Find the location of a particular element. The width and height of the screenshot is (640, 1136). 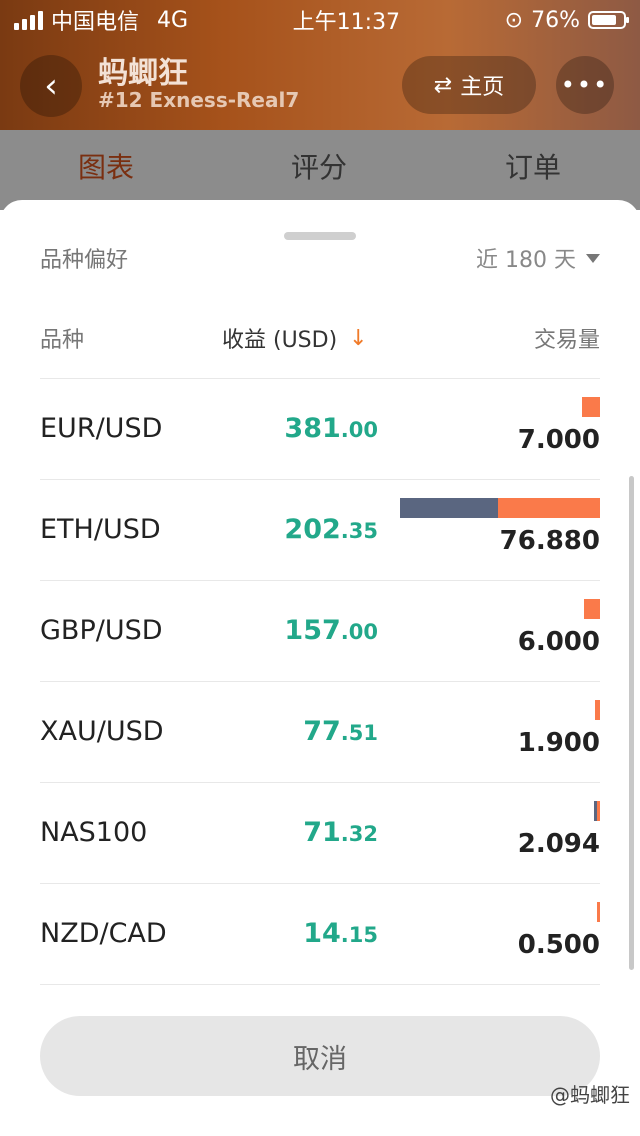

profit-value: 202.35 is located at coordinates (331, 529).